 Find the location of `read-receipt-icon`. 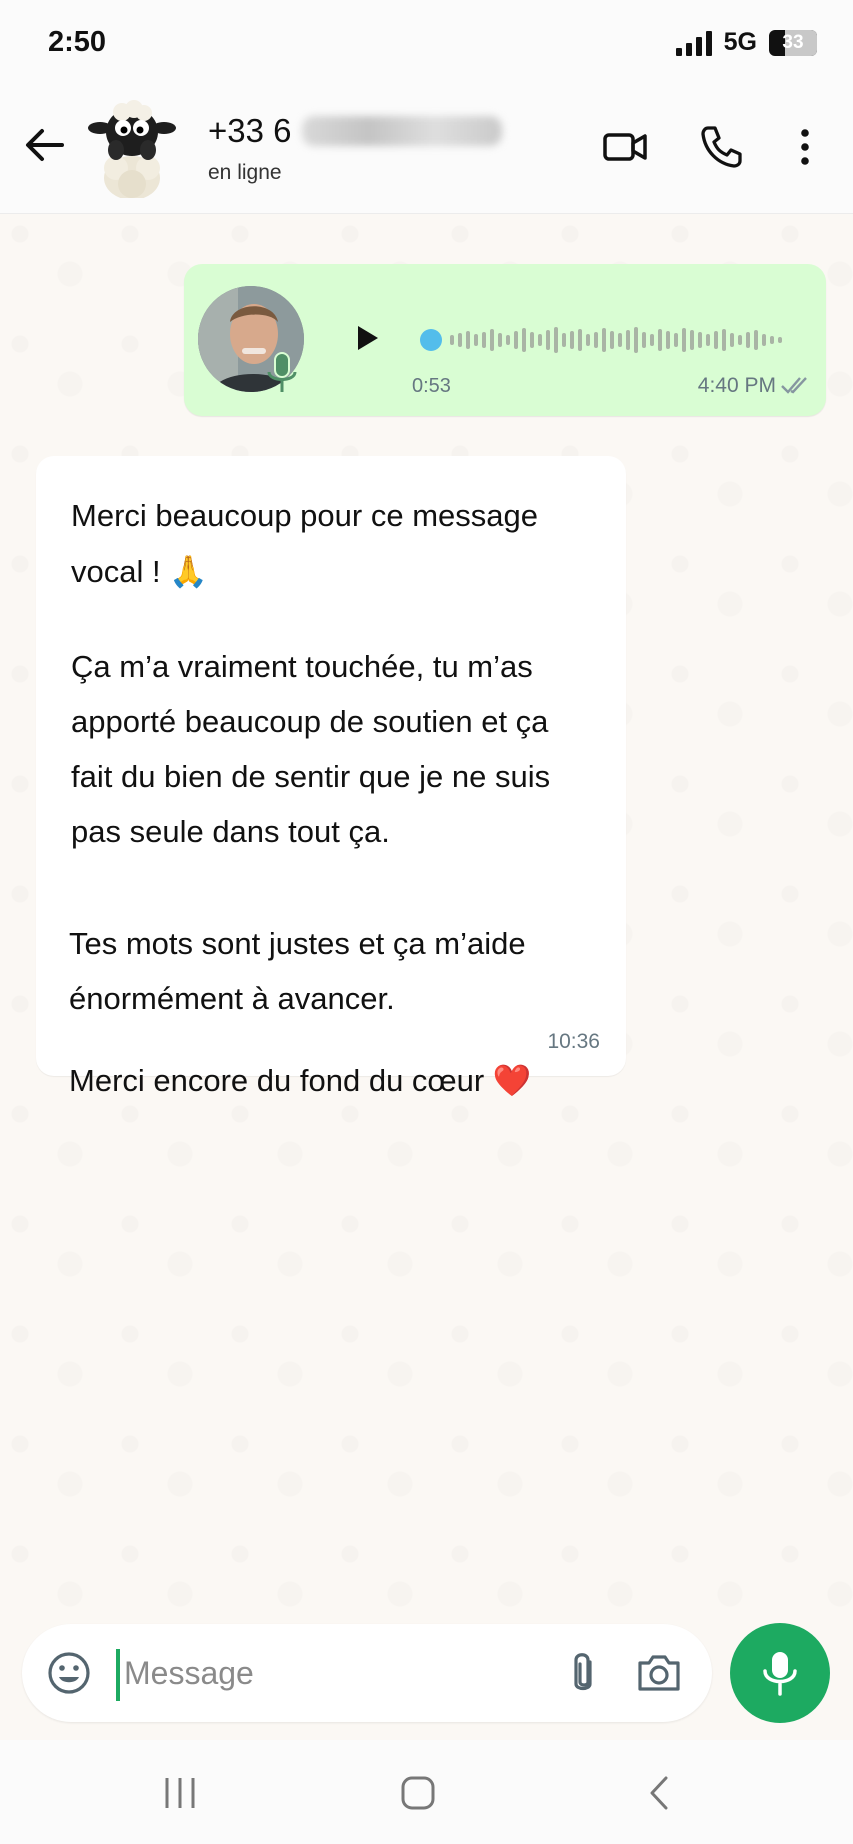

read-receipt-icon is located at coordinates (794, 385).